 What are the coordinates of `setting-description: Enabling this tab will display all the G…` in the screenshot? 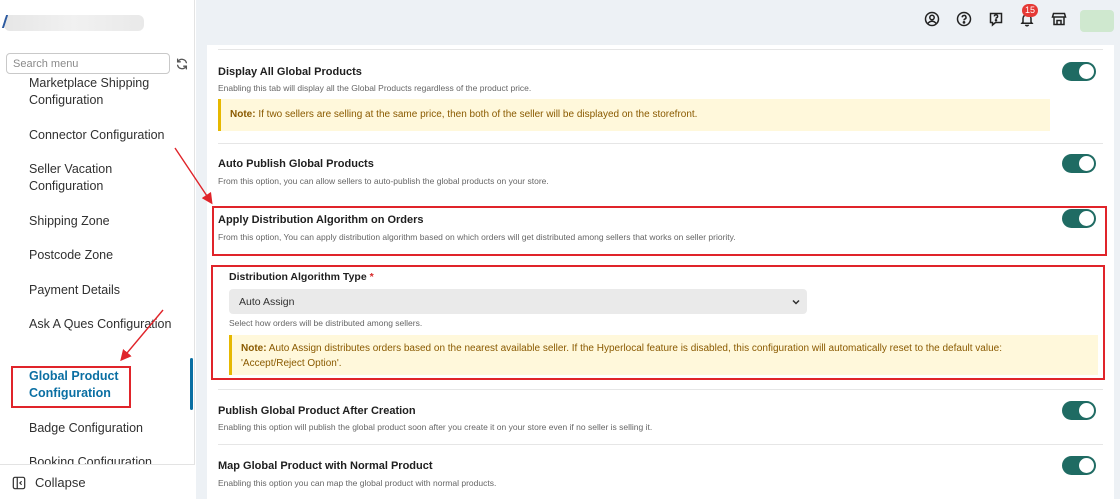 It's located at (375, 88).